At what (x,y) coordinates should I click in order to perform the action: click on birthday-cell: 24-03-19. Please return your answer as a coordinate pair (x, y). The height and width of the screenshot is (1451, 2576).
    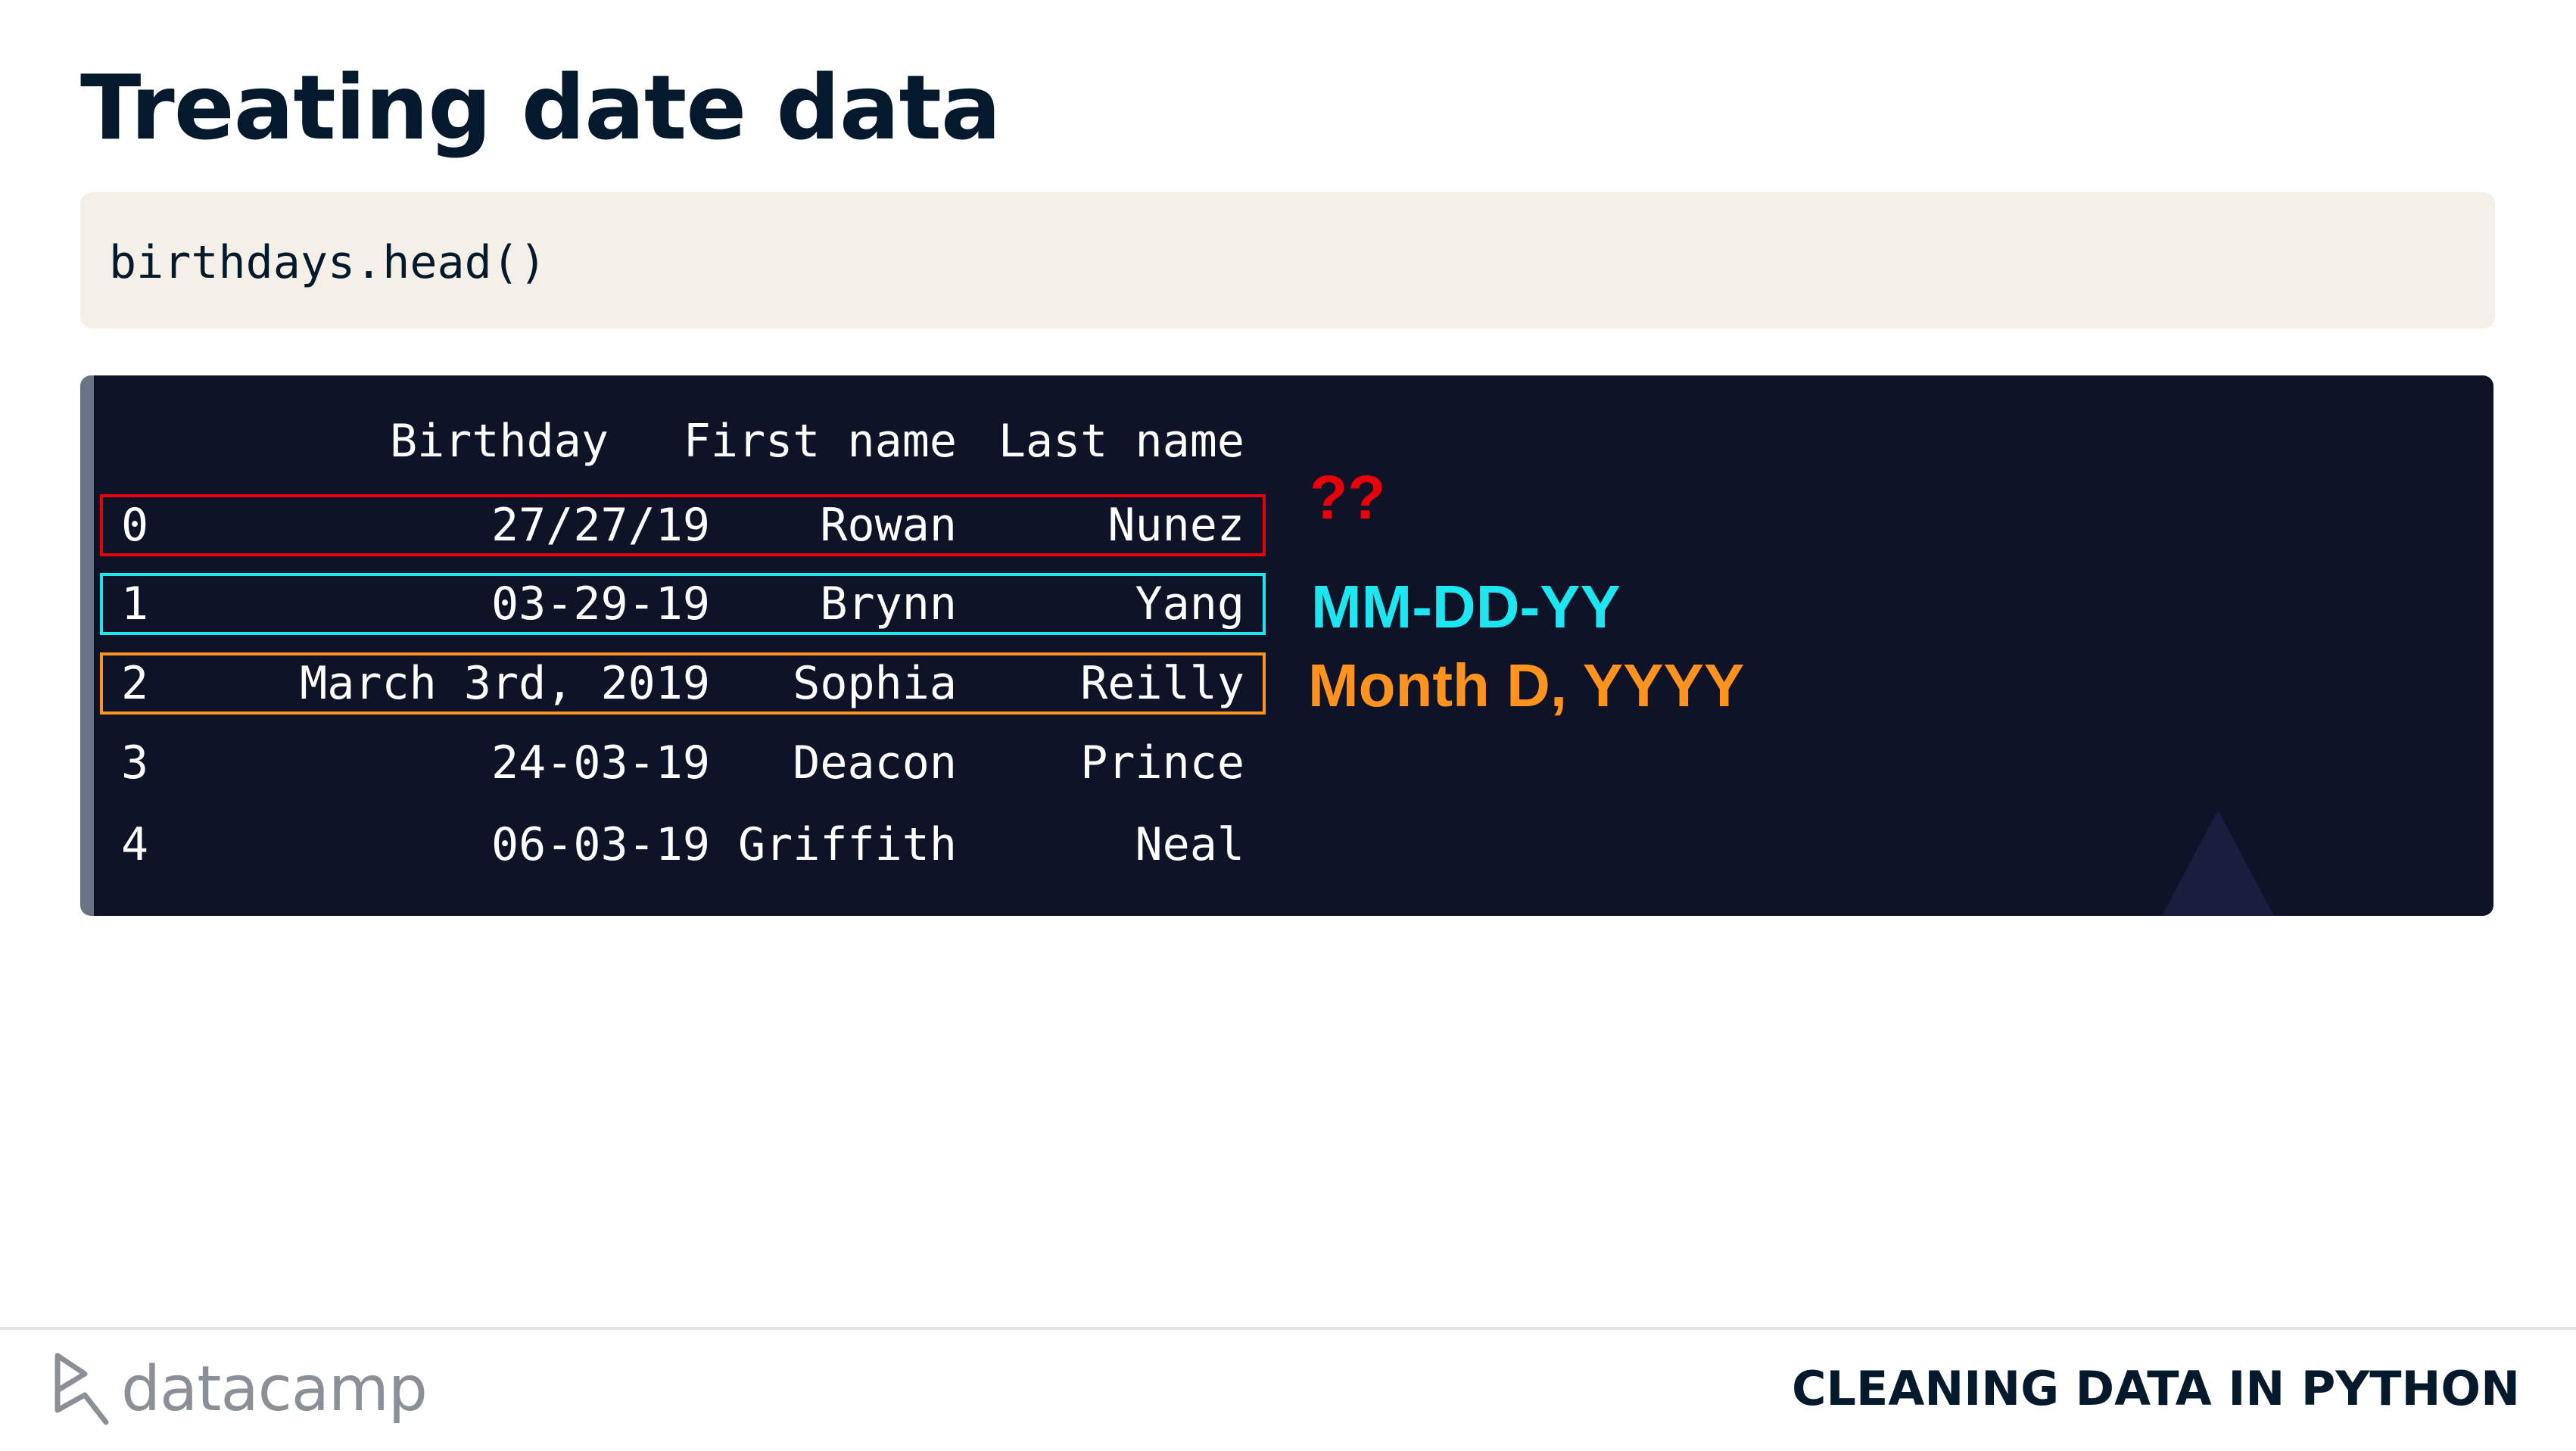
    Looking at the image, I should click on (600, 763).